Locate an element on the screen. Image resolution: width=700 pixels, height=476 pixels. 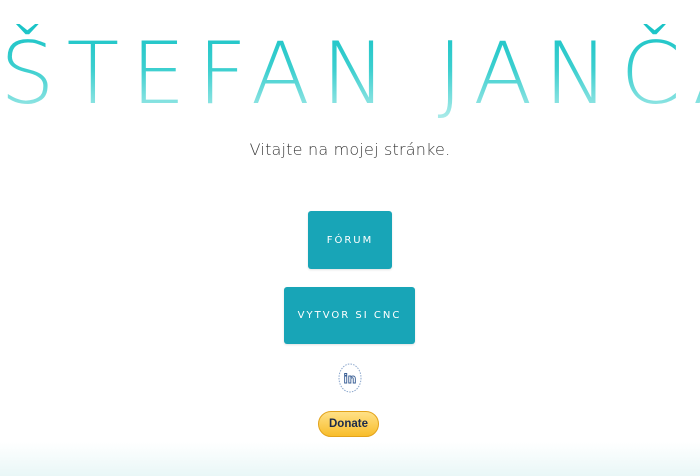
forum-button: FÓRUM is located at coordinates (350, 240).